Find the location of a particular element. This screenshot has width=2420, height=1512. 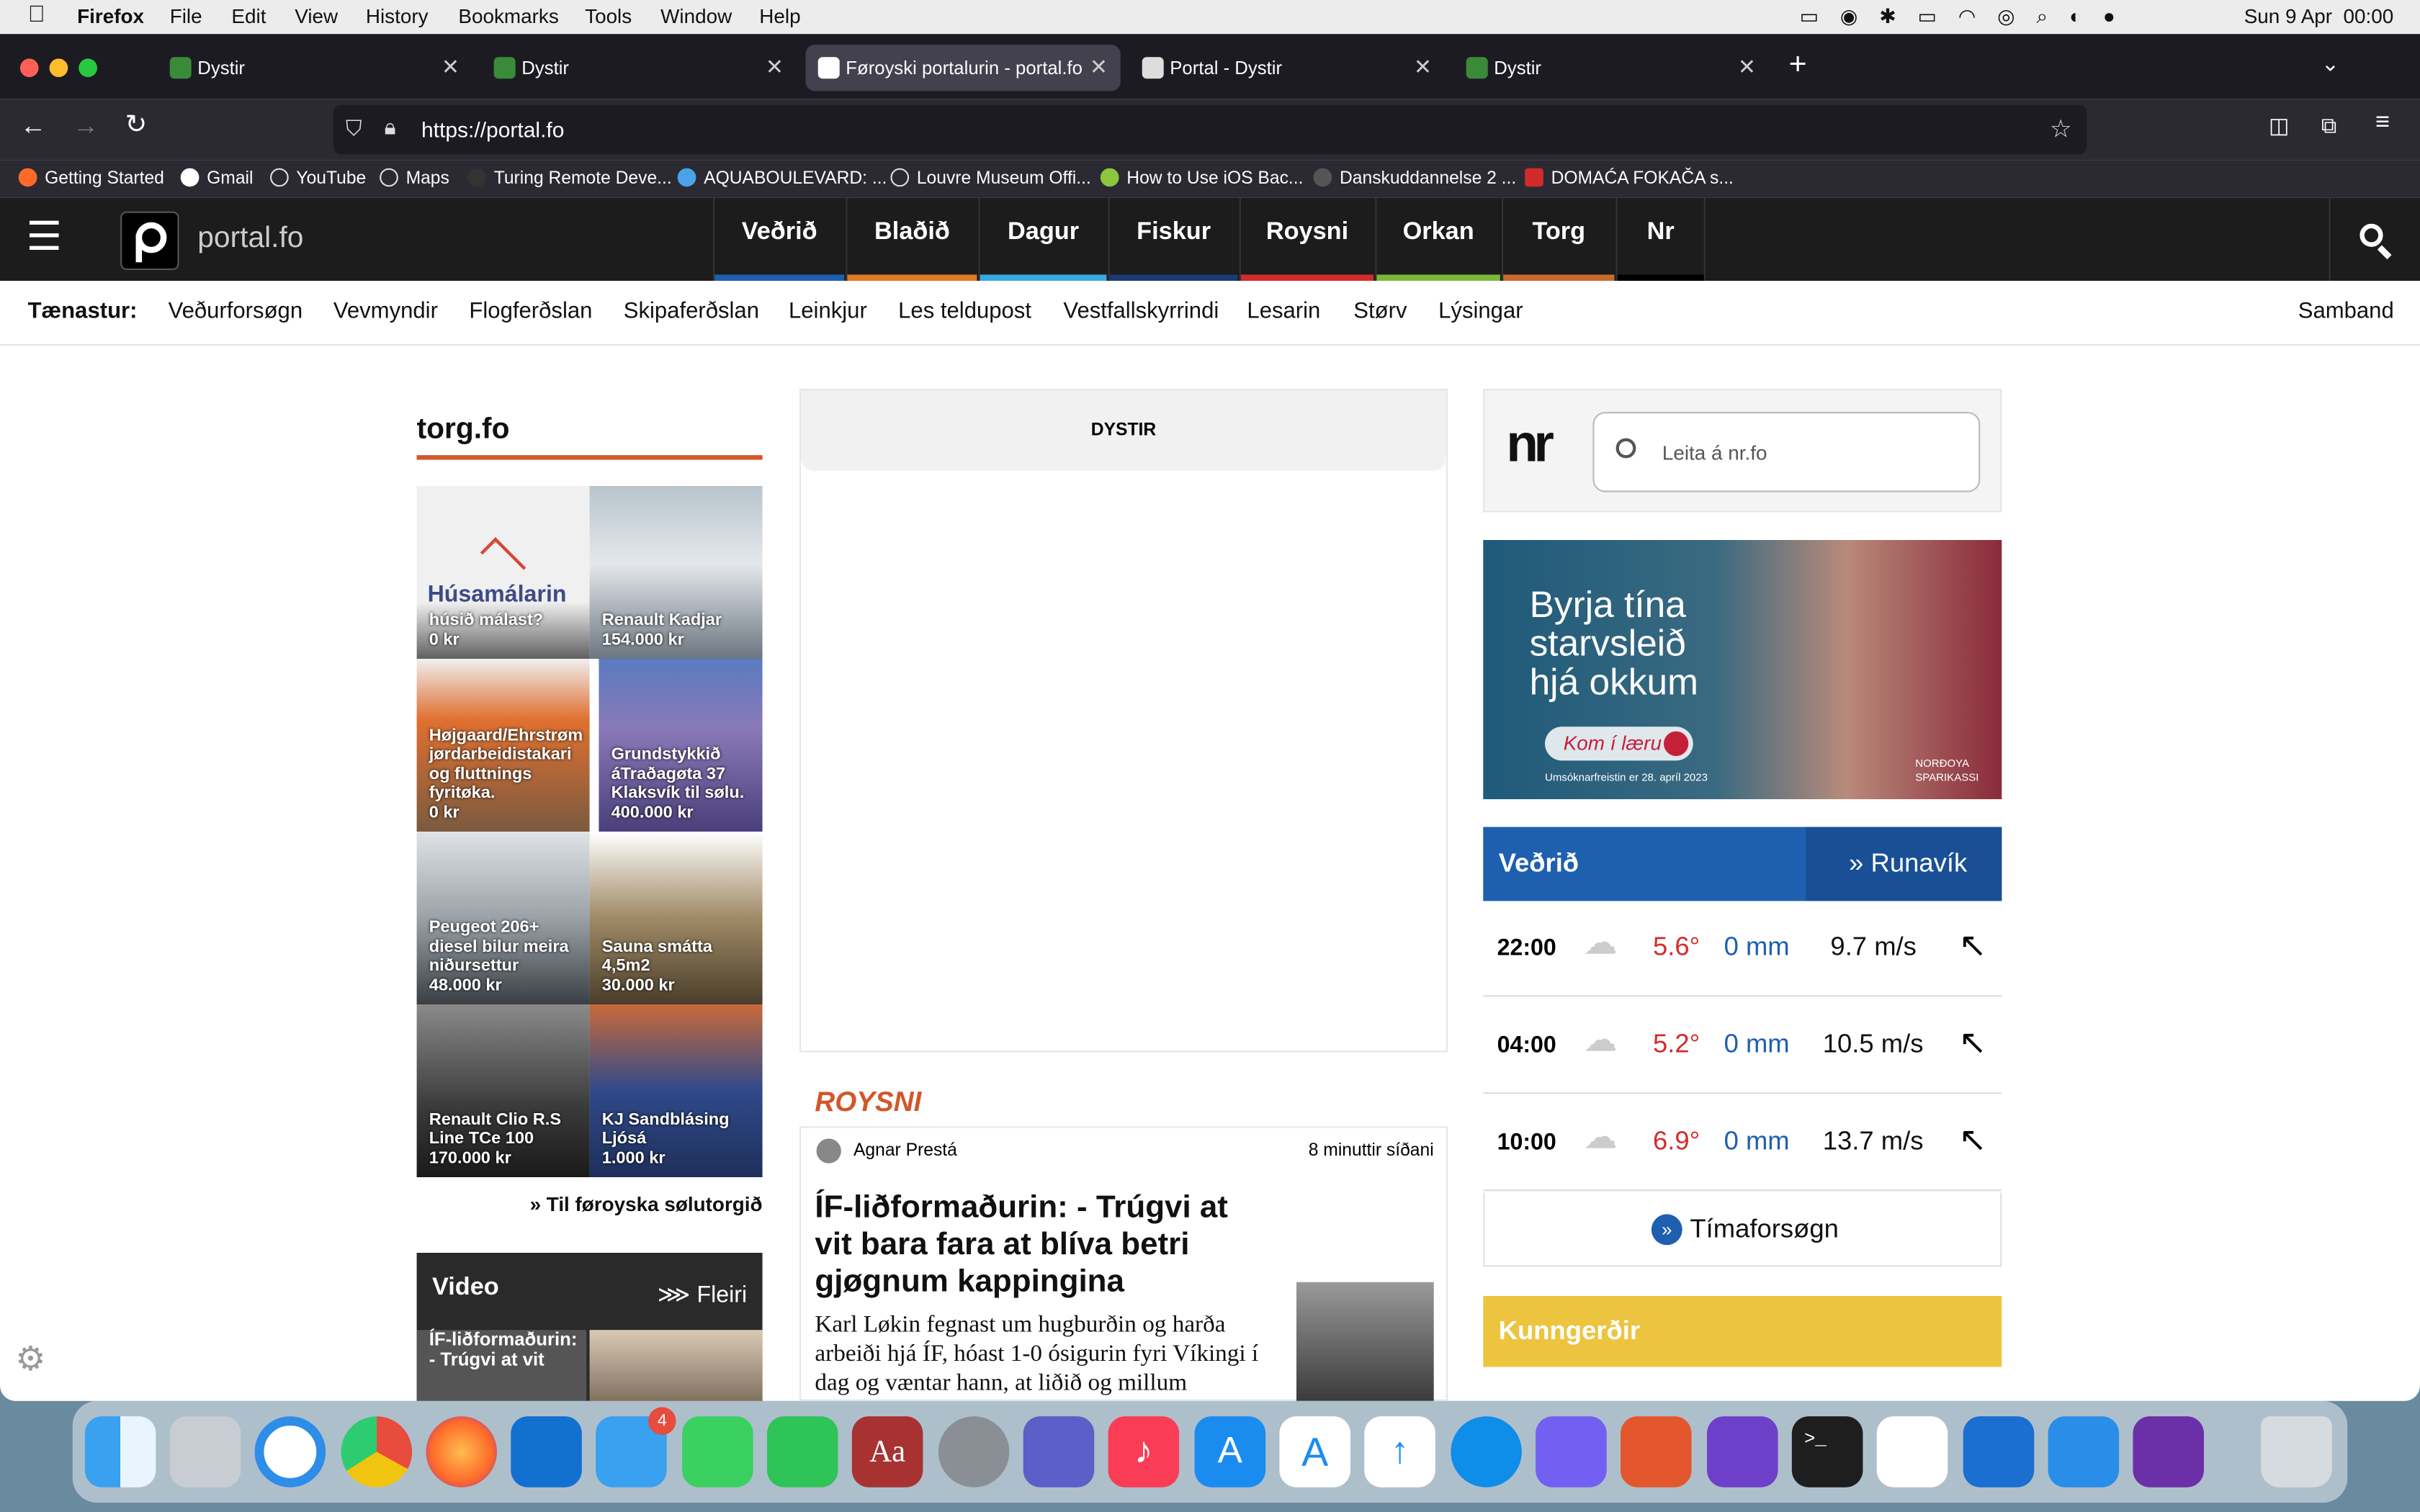

bookmark-youtube: YouTube is located at coordinates (318, 179).